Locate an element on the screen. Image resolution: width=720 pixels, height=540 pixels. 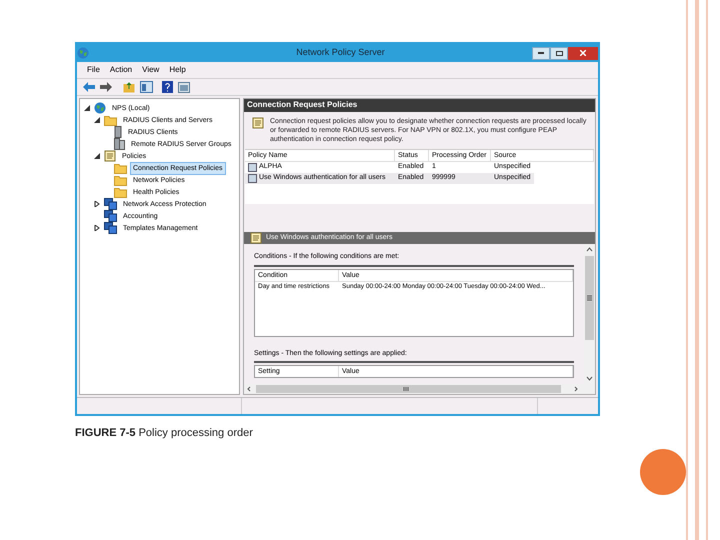
servers-icon is located at coordinates (119, 144).